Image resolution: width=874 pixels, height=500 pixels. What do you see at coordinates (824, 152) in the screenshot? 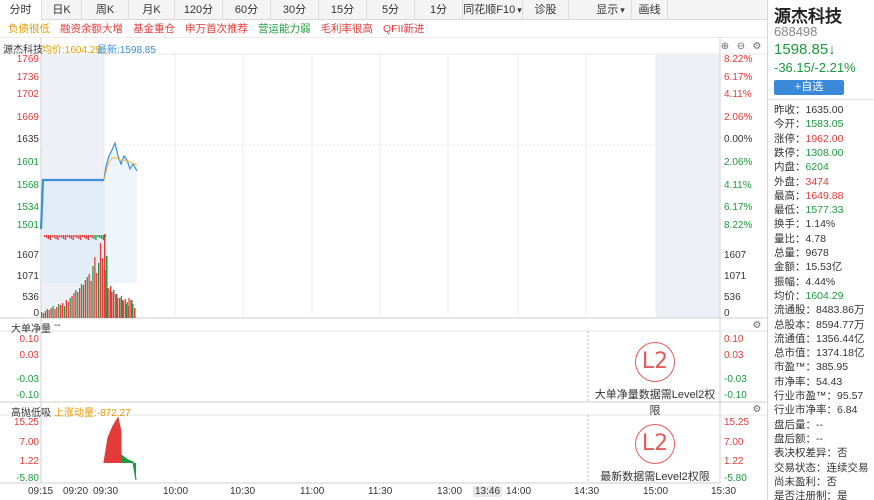
I see `quote-field-value: 1308.00` at bounding box center [824, 152].